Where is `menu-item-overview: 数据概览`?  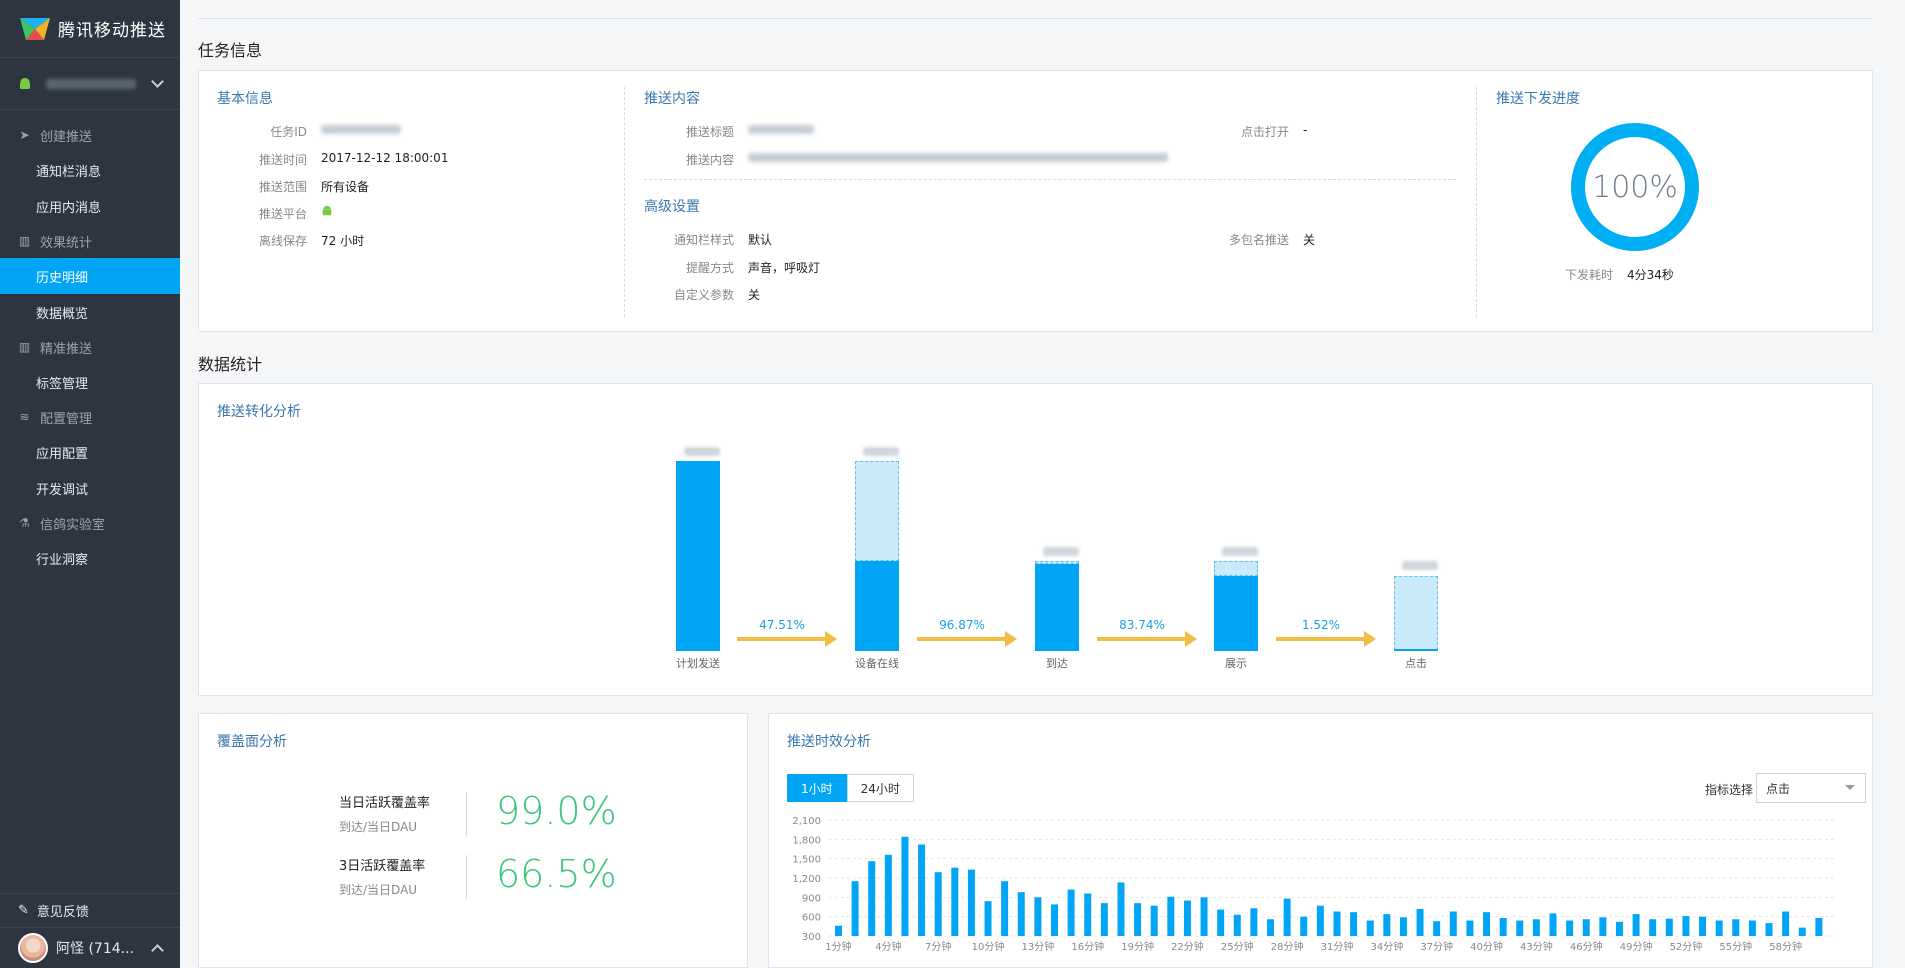 menu-item-overview: 数据概览 is located at coordinates (90, 312).